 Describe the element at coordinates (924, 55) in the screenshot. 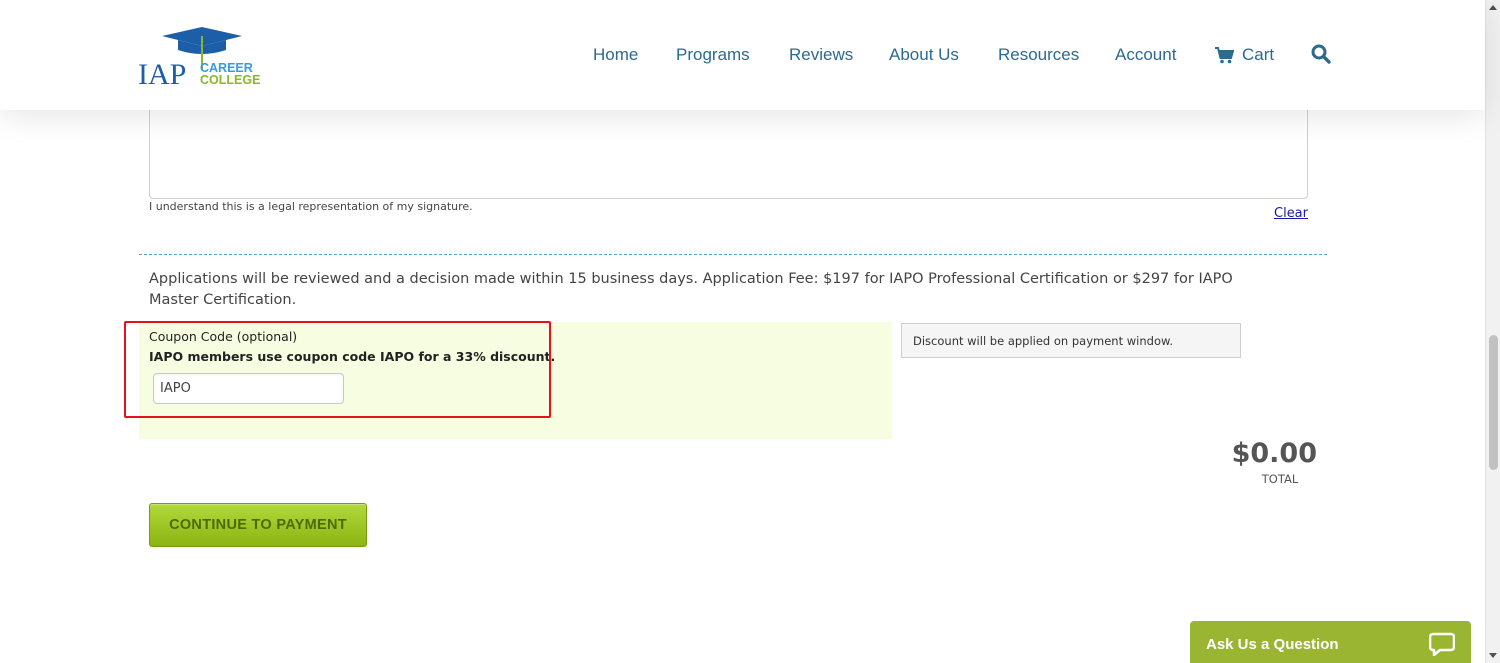

I see `nav-about-us: About Us` at that location.